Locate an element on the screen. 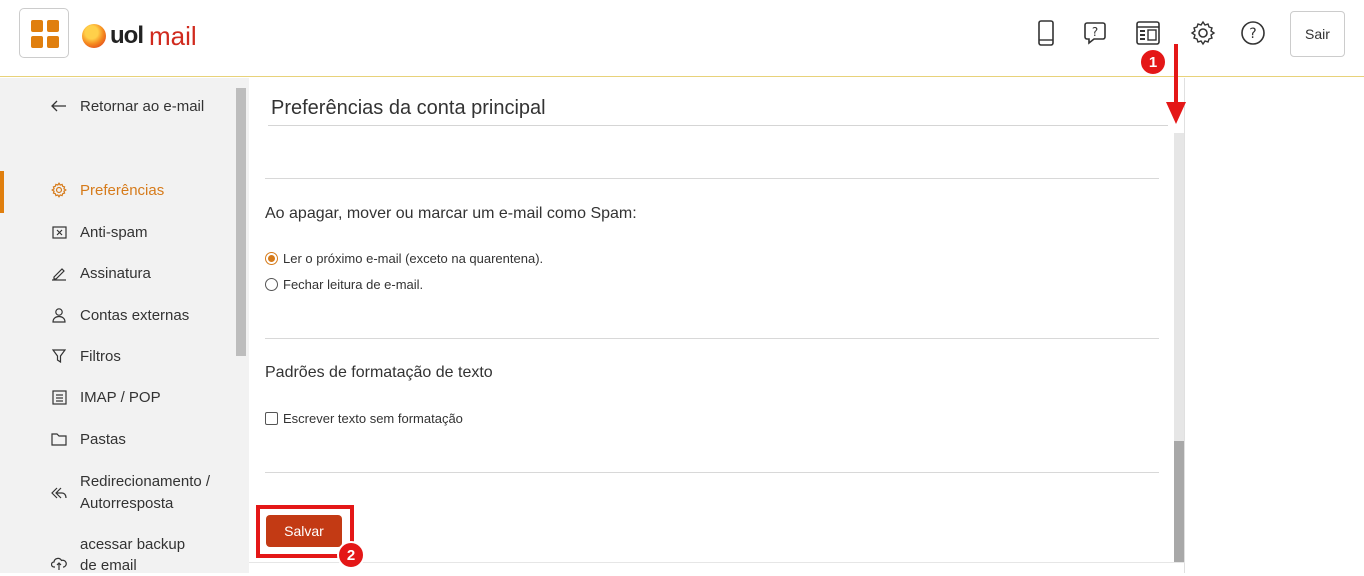 The width and height of the screenshot is (1364, 576). logout-button: Sair is located at coordinates (1317, 34).